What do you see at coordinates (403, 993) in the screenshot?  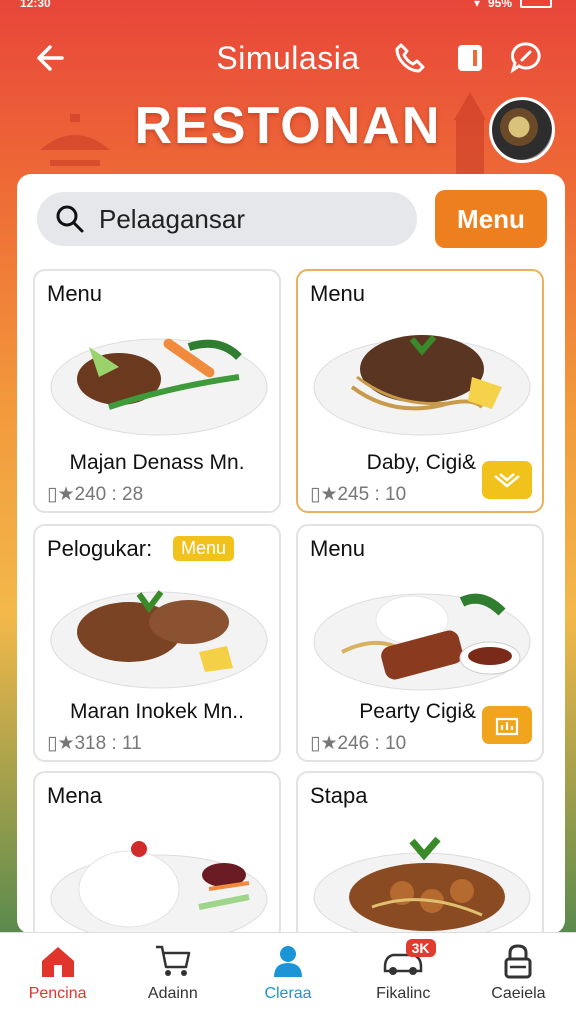 I see `nav-label: Fikalinc` at bounding box center [403, 993].